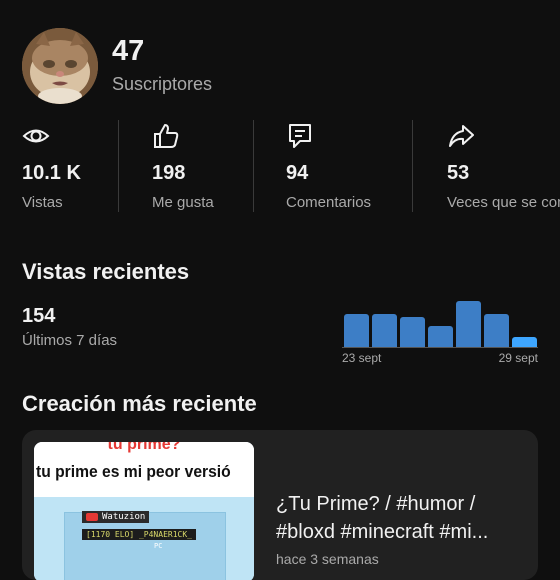  I want to click on thumbnail-name-tag: Watuzion, so click(116, 517).